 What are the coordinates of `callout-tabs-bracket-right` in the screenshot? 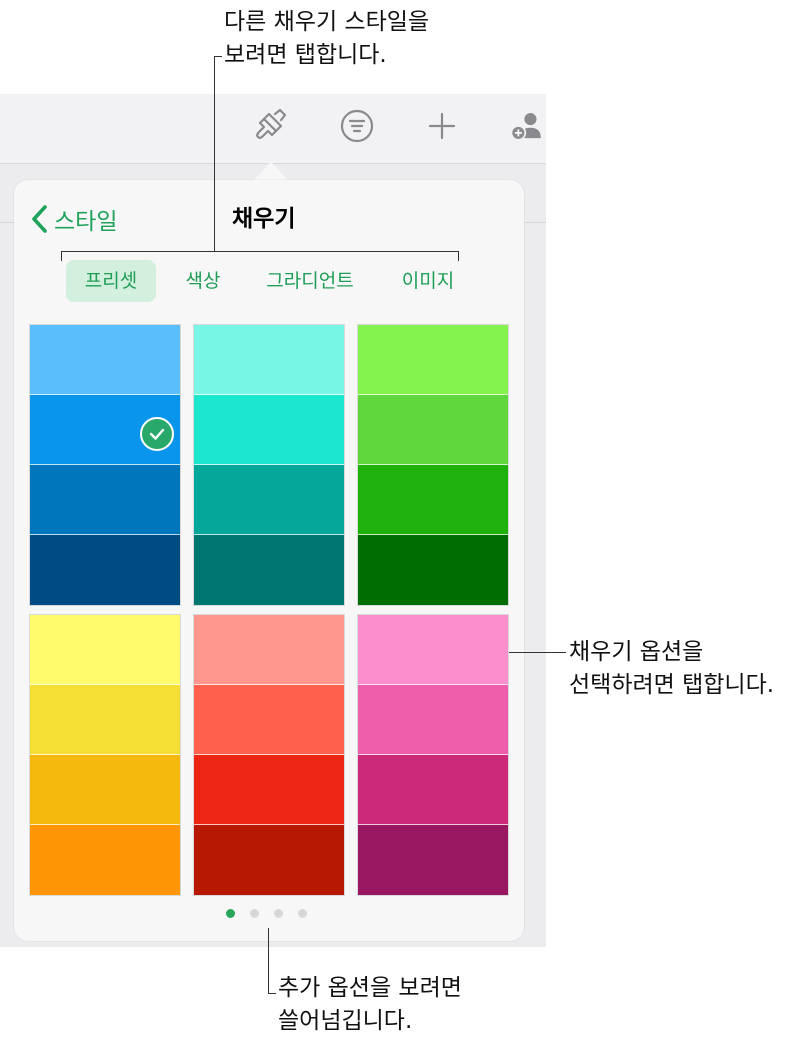 It's located at (458, 256).